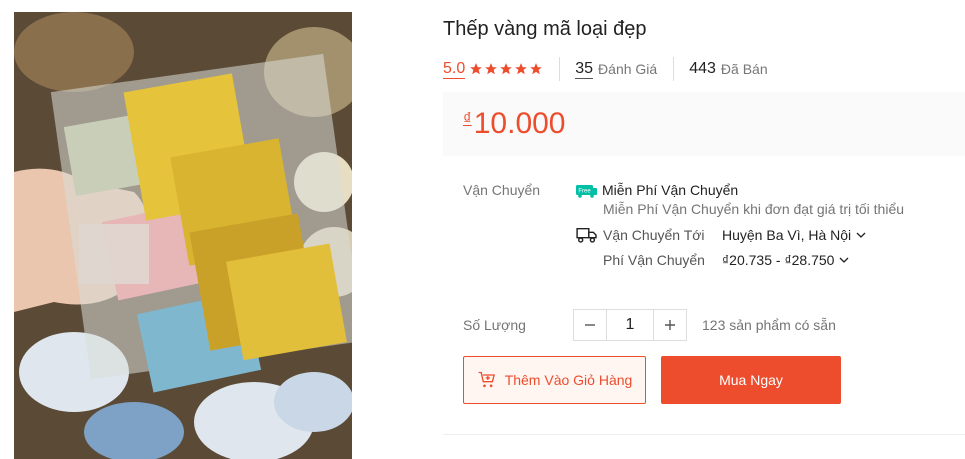 The width and height of the screenshot is (965, 459). I want to click on quantity-input, so click(630, 325).